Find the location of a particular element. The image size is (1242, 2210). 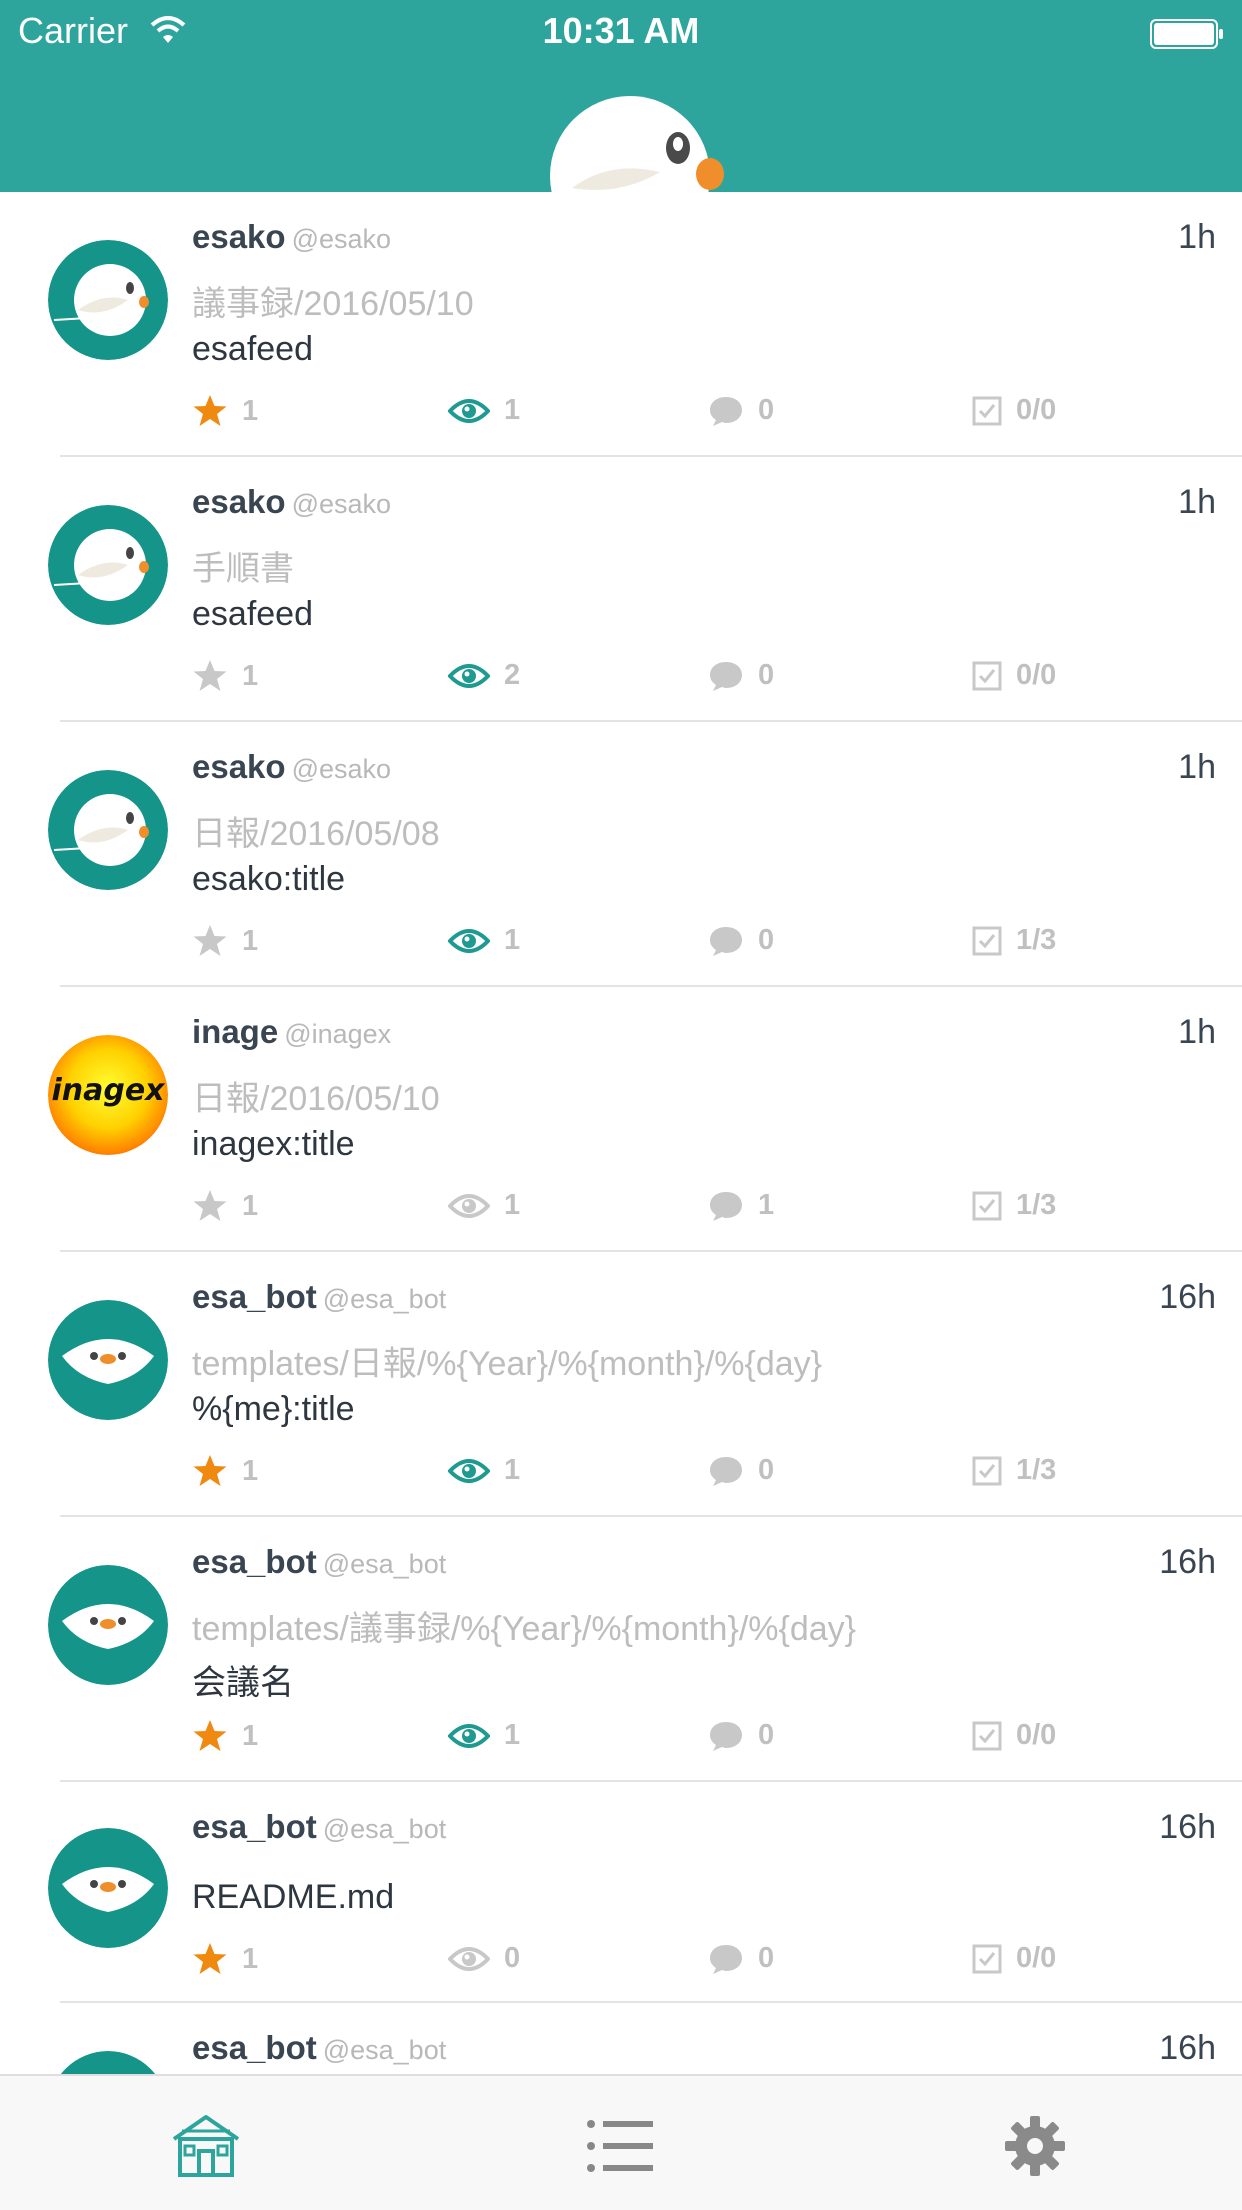

post-stats: 1 1 0 0/0 is located at coordinates (642, 1741).